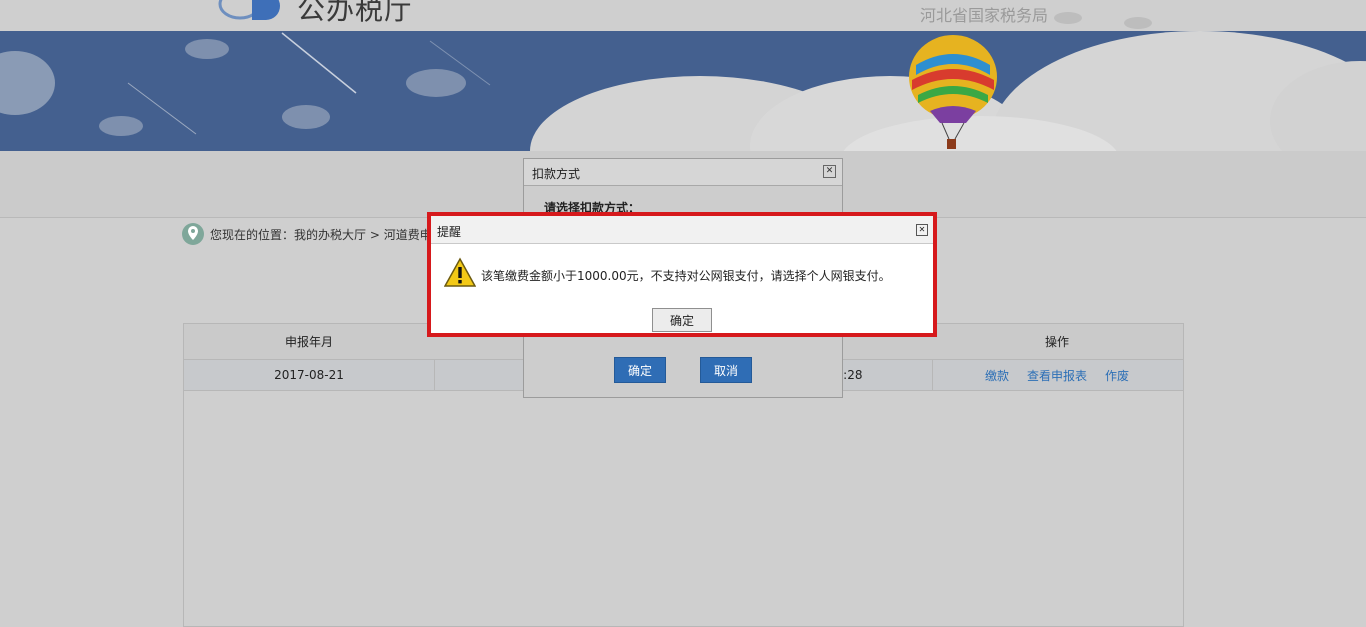 Image resolution: width=1366 pixels, height=627 pixels. What do you see at coordinates (330, 235) in the screenshot?
I see `breadcrumb-link-home: 我的办税大厅` at bounding box center [330, 235].